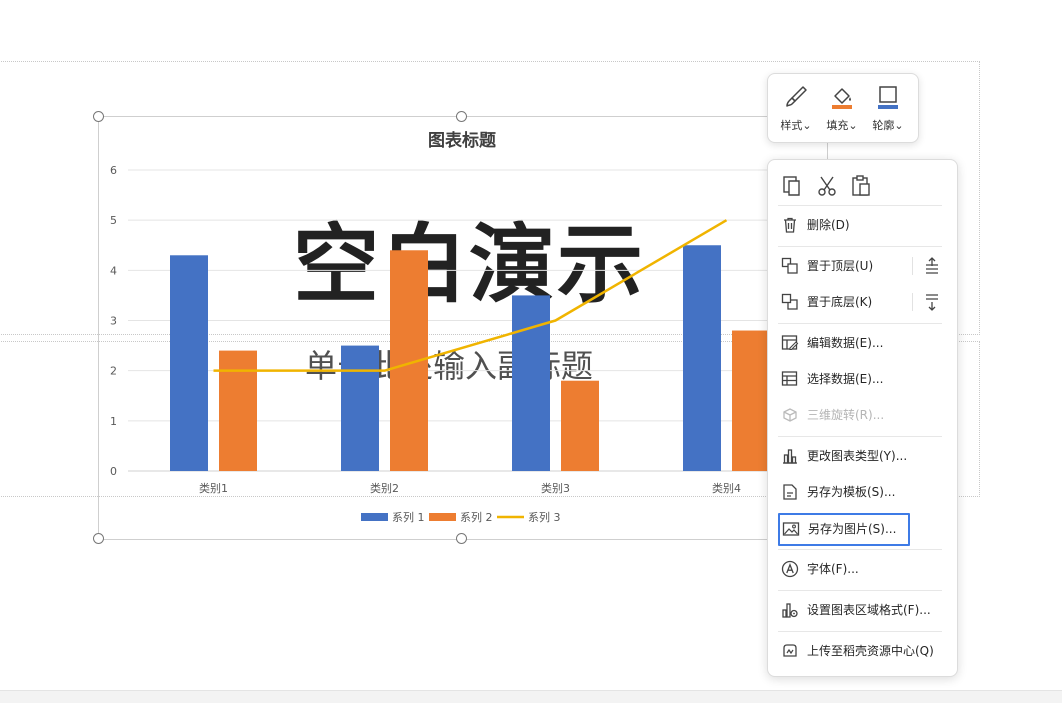  Describe the element at coordinates (888, 97) in the screenshot. I see `outline-icon` at that location.